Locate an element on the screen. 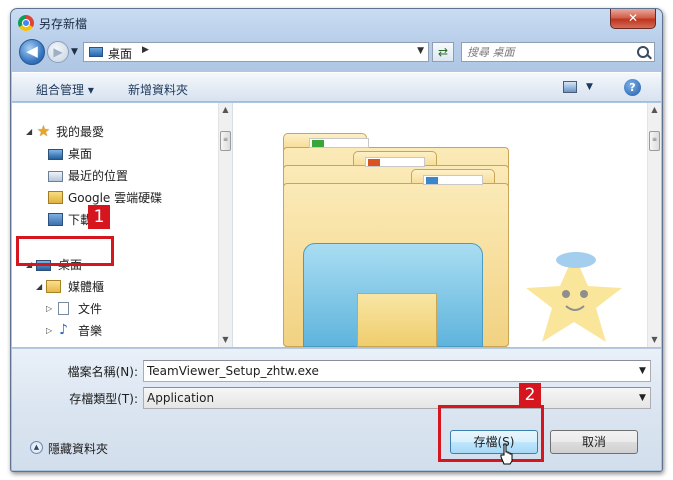 The width and height of the screenshot is (673, 480). close-button: ✕ is located at coordinates (633, 19).